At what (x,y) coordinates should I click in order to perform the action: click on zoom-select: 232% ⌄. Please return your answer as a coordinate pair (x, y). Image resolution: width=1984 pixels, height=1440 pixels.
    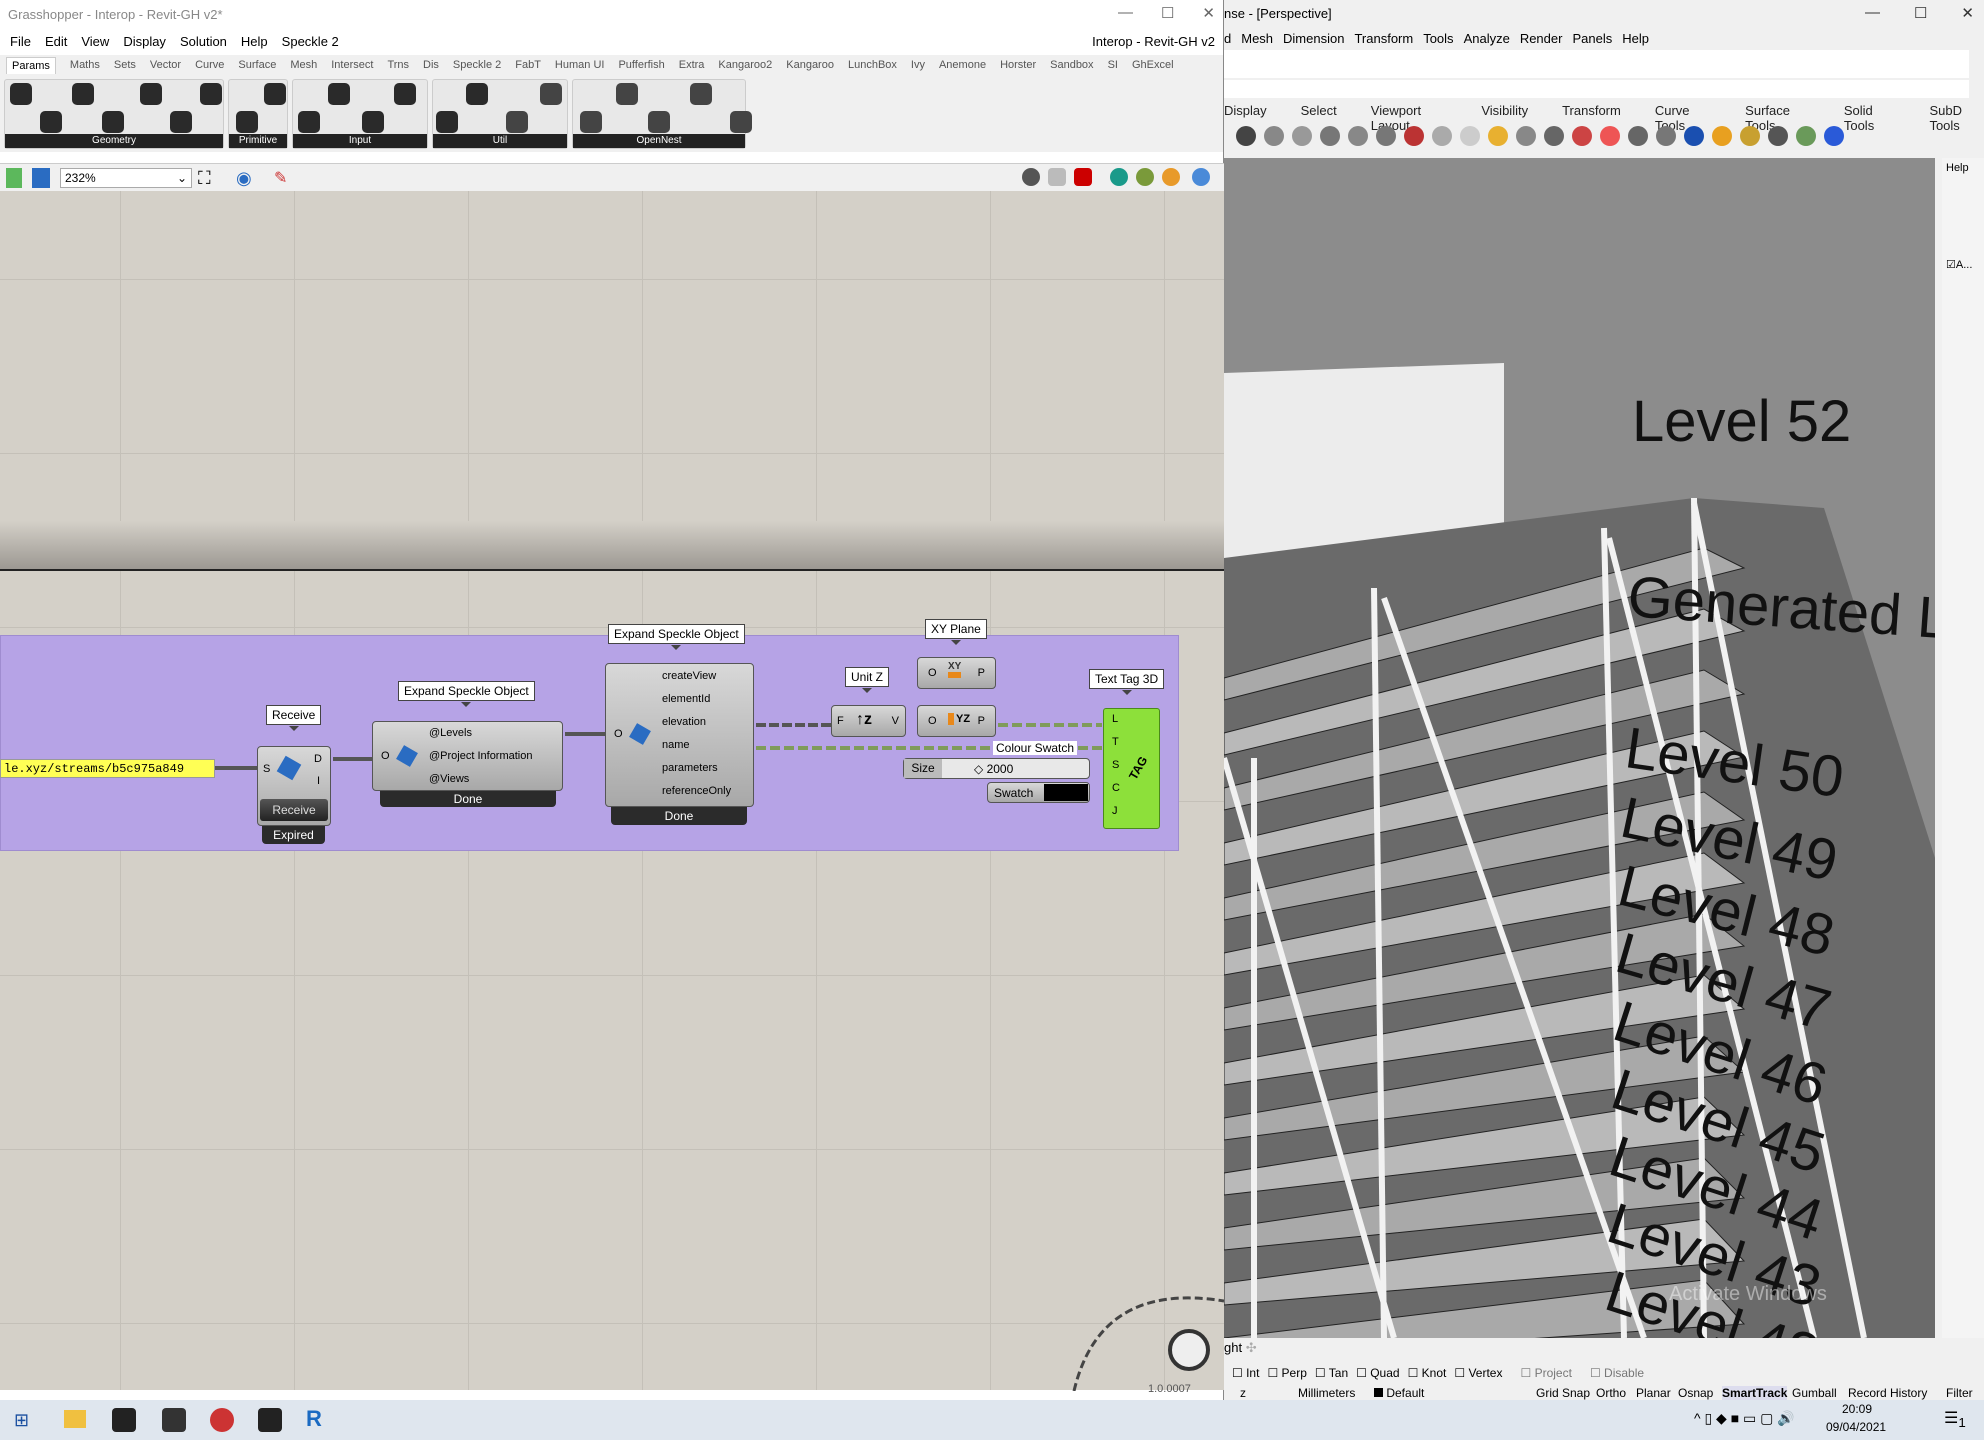
    Looking at the image, I should click on (126, 178).